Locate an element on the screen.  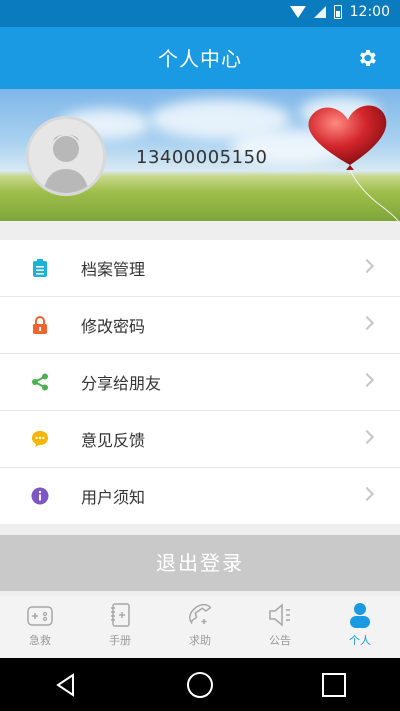
tab-help: 求助 is located at coordinates (200, 627).